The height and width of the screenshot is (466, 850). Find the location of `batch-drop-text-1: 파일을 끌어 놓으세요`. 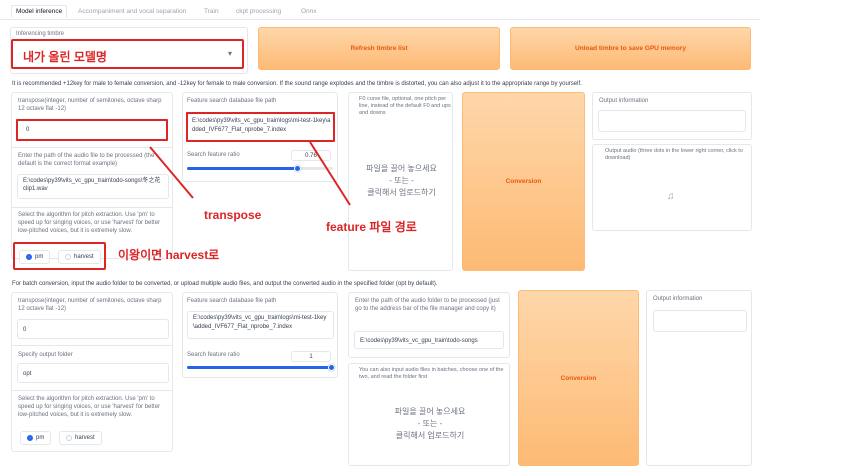

batch-drop-text-1: 파일을 끌어 놓으세요 is located at coordinates (430, 411).